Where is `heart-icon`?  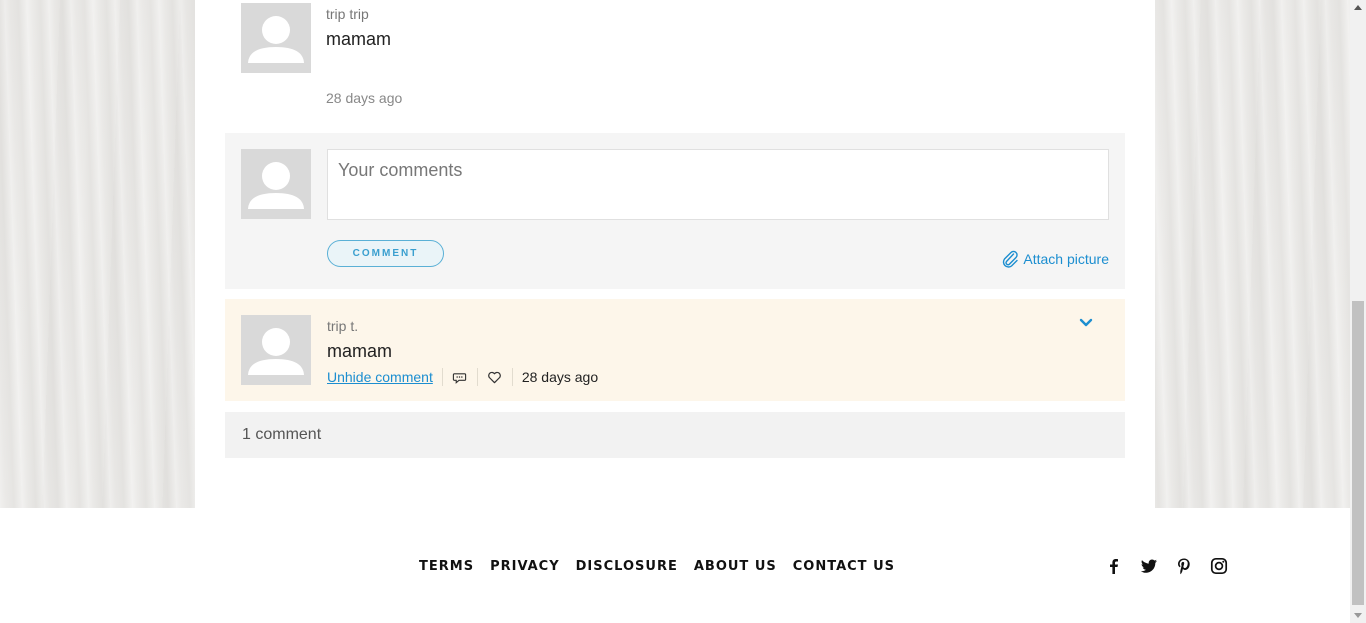
heart-icon is located at coordinates (495, 377).